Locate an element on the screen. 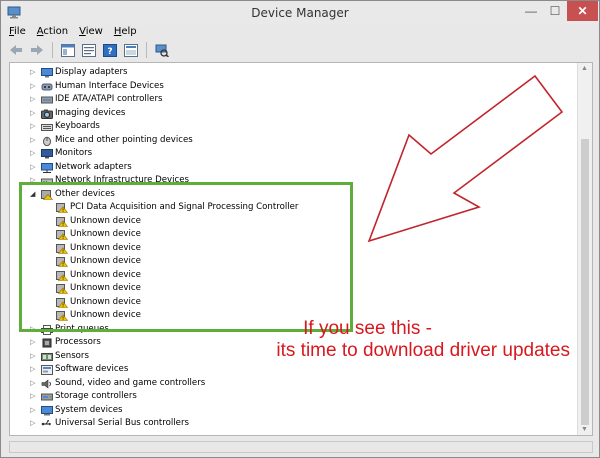 The height and width of the screenshot is (458, 600). tree-node-label: Keyboards is located at coordinates (77, 126).